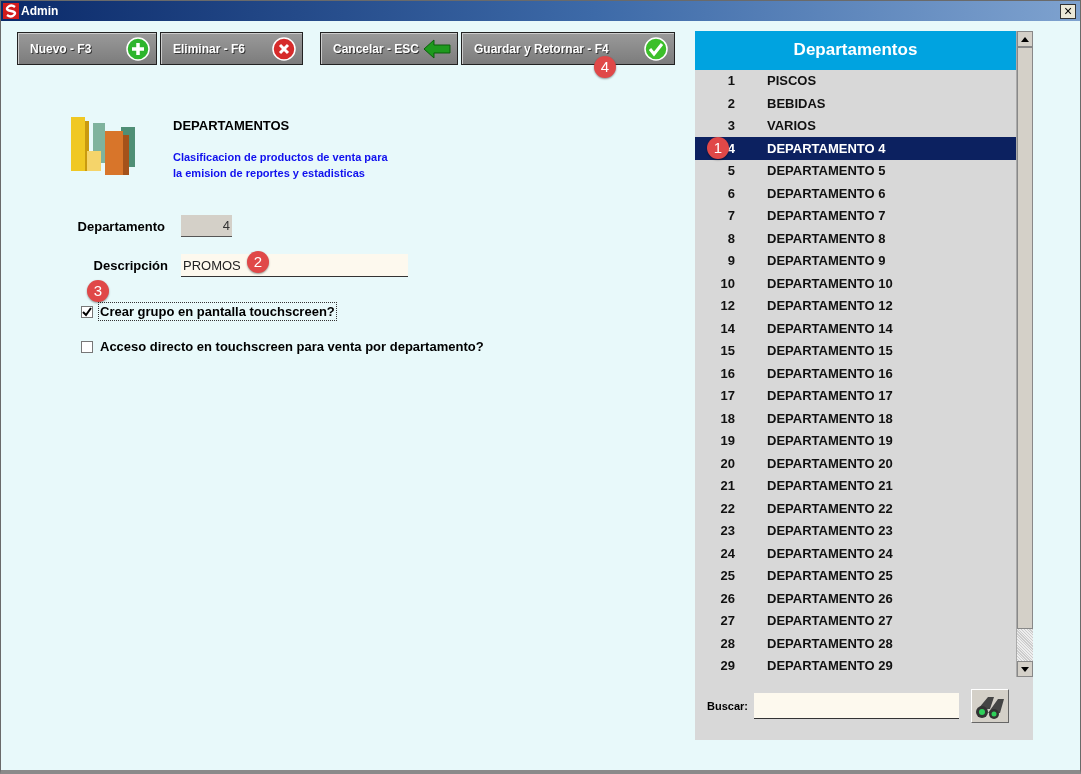 The width and height of the screenshot is (1081, 774). I want to click on scroll-down-button, so click(1025, 669).